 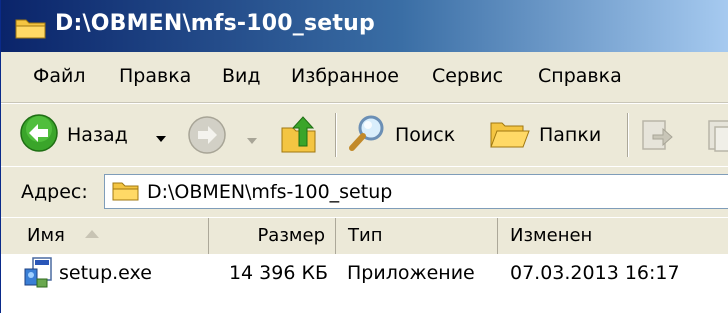 I want to click on menu-tools: Сервис, so click(x=467, y=76).